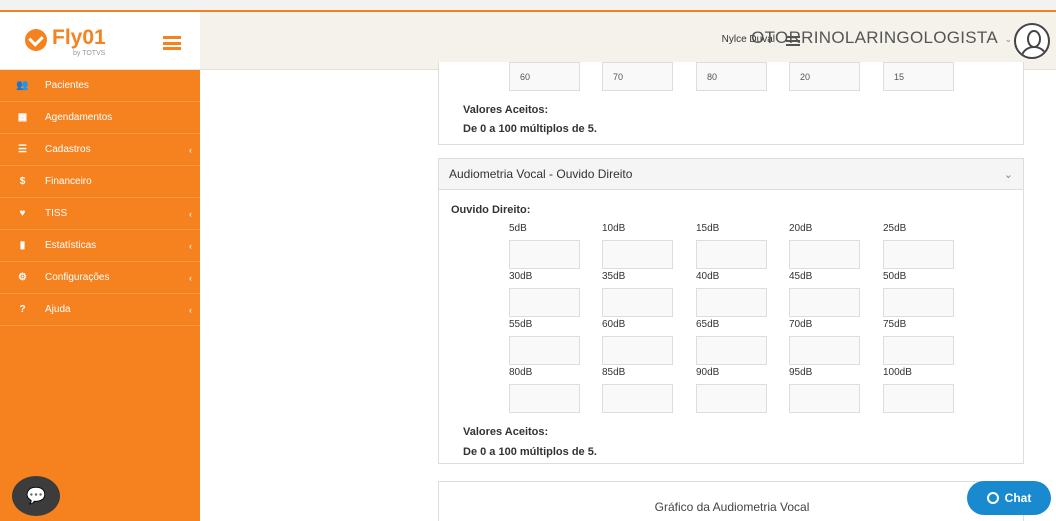 This screenshot has height=521, width=1056. Describe the element at coordinates (22, 181) in the screenshot. I see `dollar-icon: $` at that location.